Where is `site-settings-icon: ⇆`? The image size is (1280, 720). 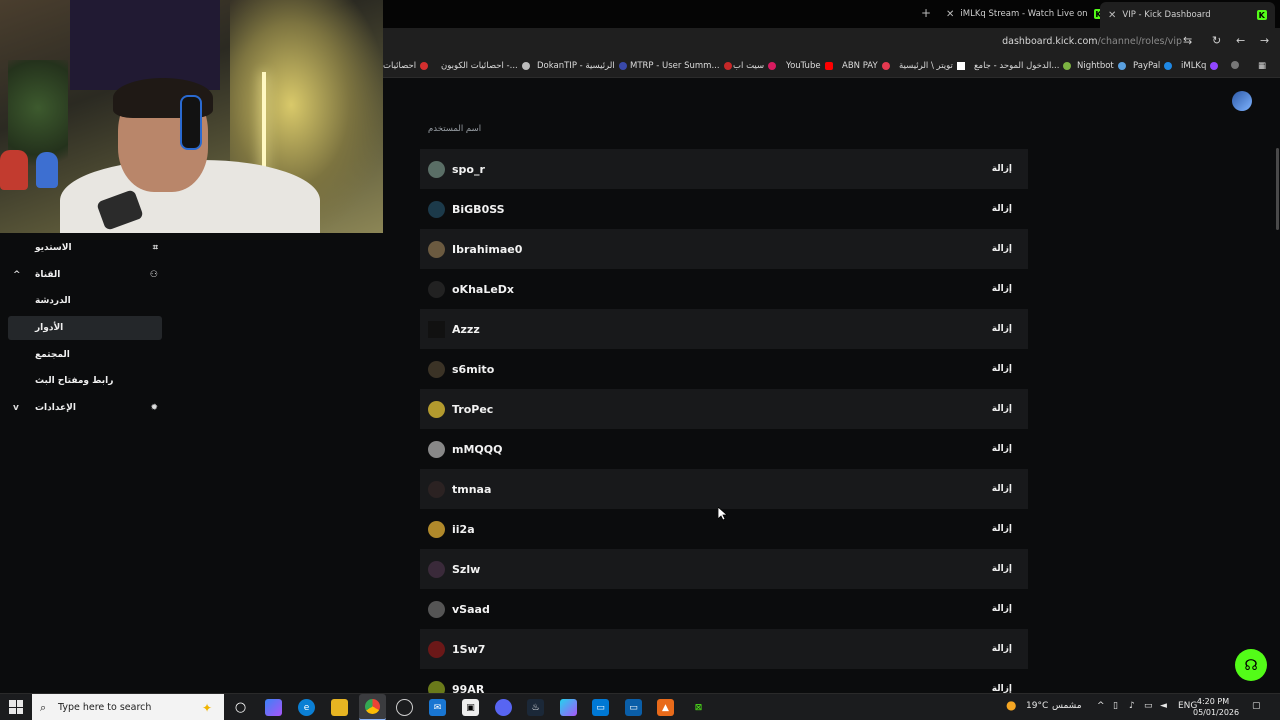 site-settings-icon: ⇆ is located at coordinates (1187, 40).